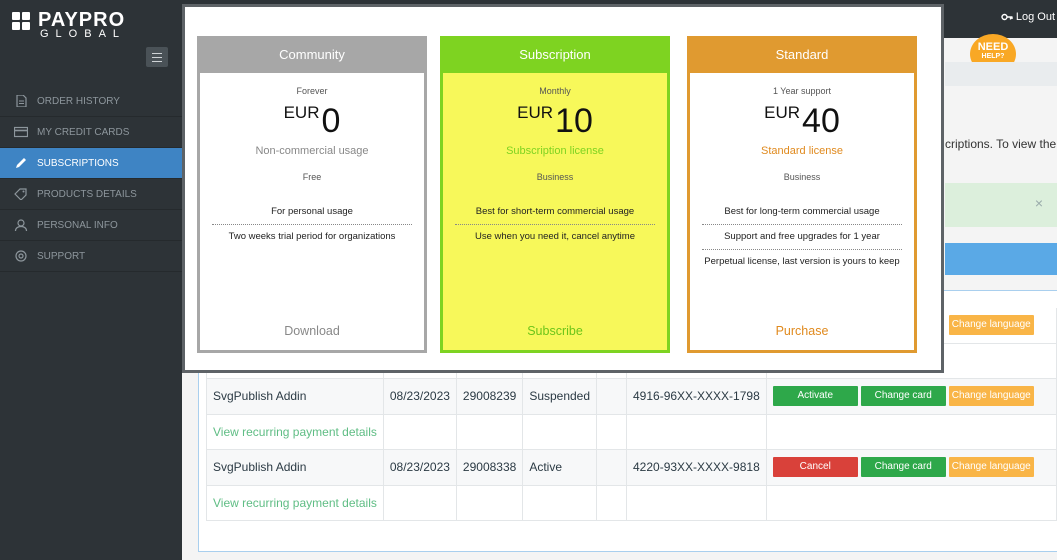  I want to click on plan-feature: Use when you need it, cancel anytime, so click(555, 236).